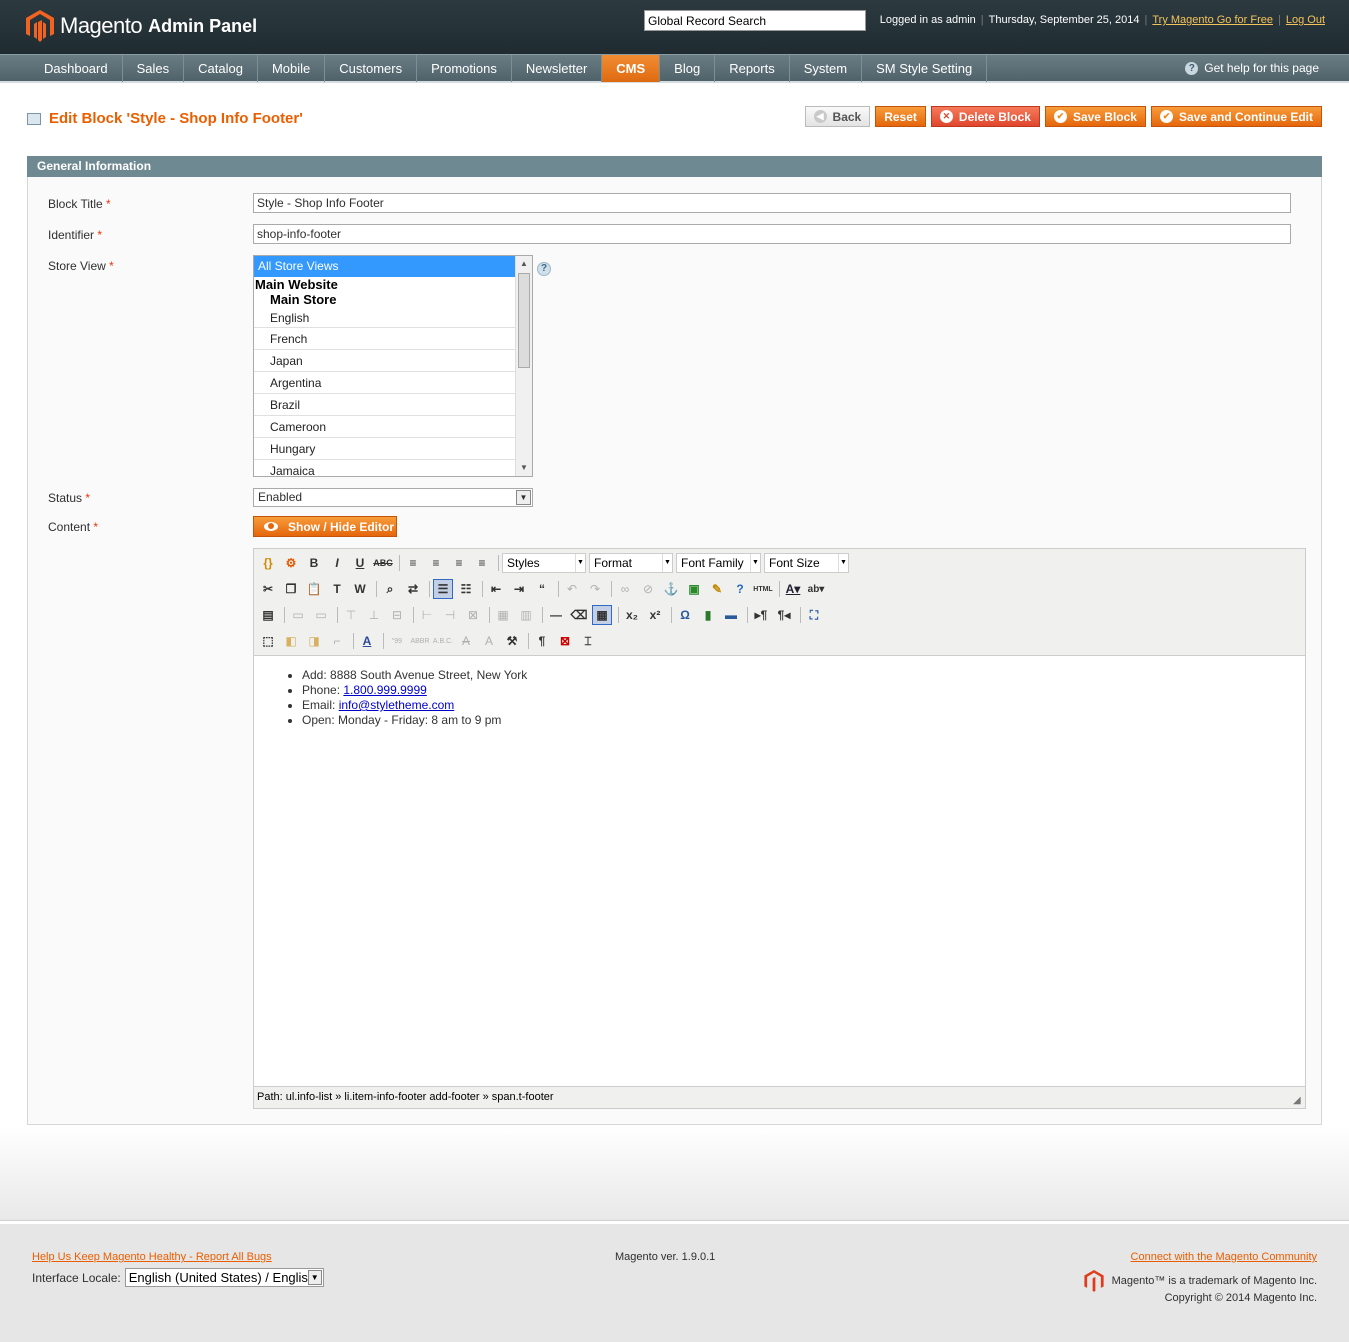 This screenshot has width=1349, height=1342. Describe the element at coordinates (763, 589) in the screenshot. I see `html-source-icon: HTML` at that location.